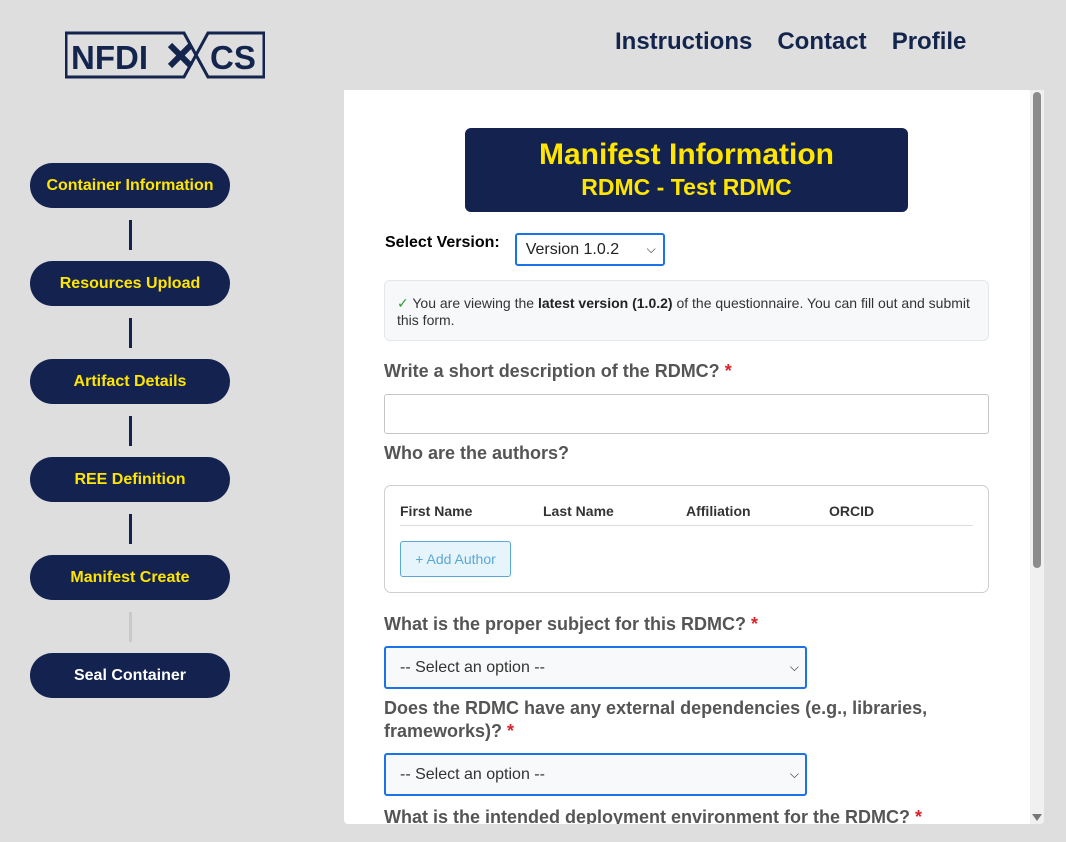 Image resolution: width=1066 pixels, height=842 pixels. What do you see at coordinates (821, 42) in the screenshot?
I see `nav-contact-link: Contact` at bounding box center [821, 42].